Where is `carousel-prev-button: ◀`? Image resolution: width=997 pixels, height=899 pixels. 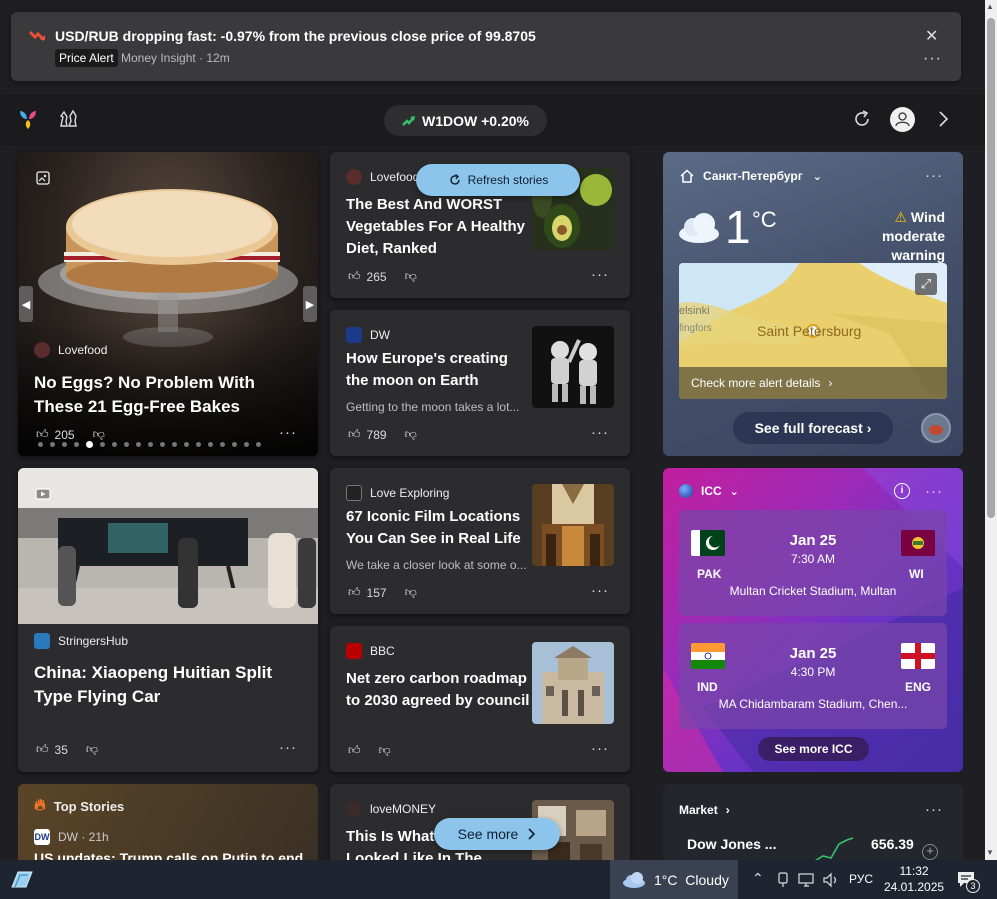 carousel-prev-button: ◀ is located at coordinates (26, 304).